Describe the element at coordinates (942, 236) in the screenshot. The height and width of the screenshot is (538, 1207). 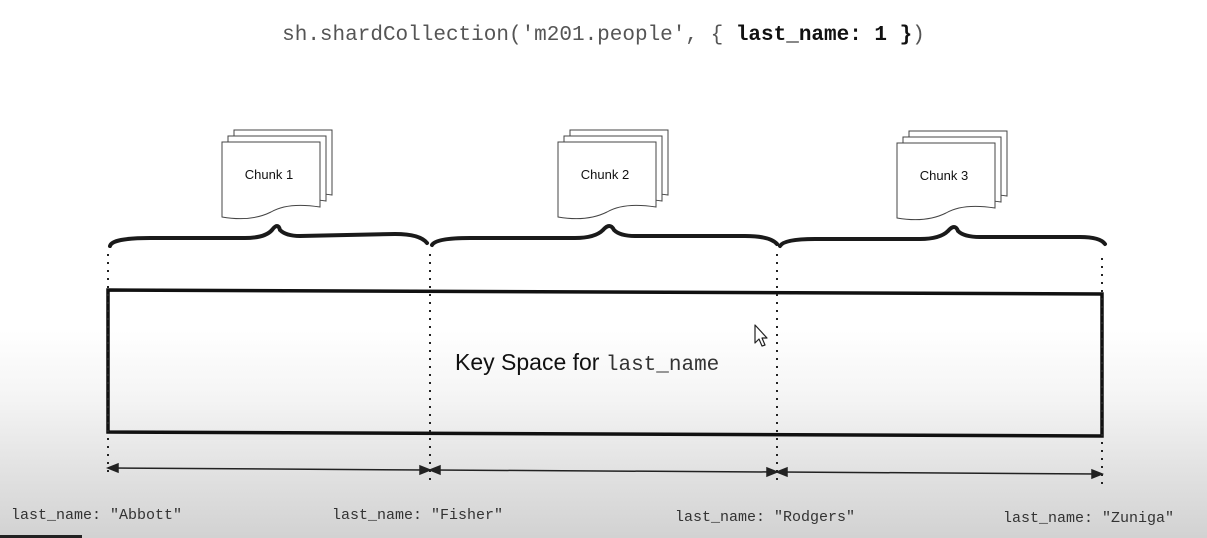
I see `chunk-3-brace` at that location.